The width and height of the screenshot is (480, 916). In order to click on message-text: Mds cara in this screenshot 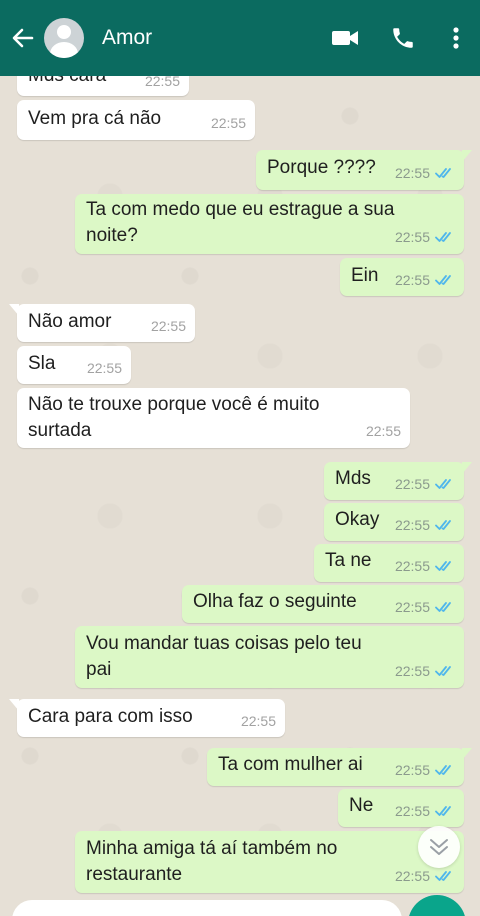, I will do `click(67, 82)`.